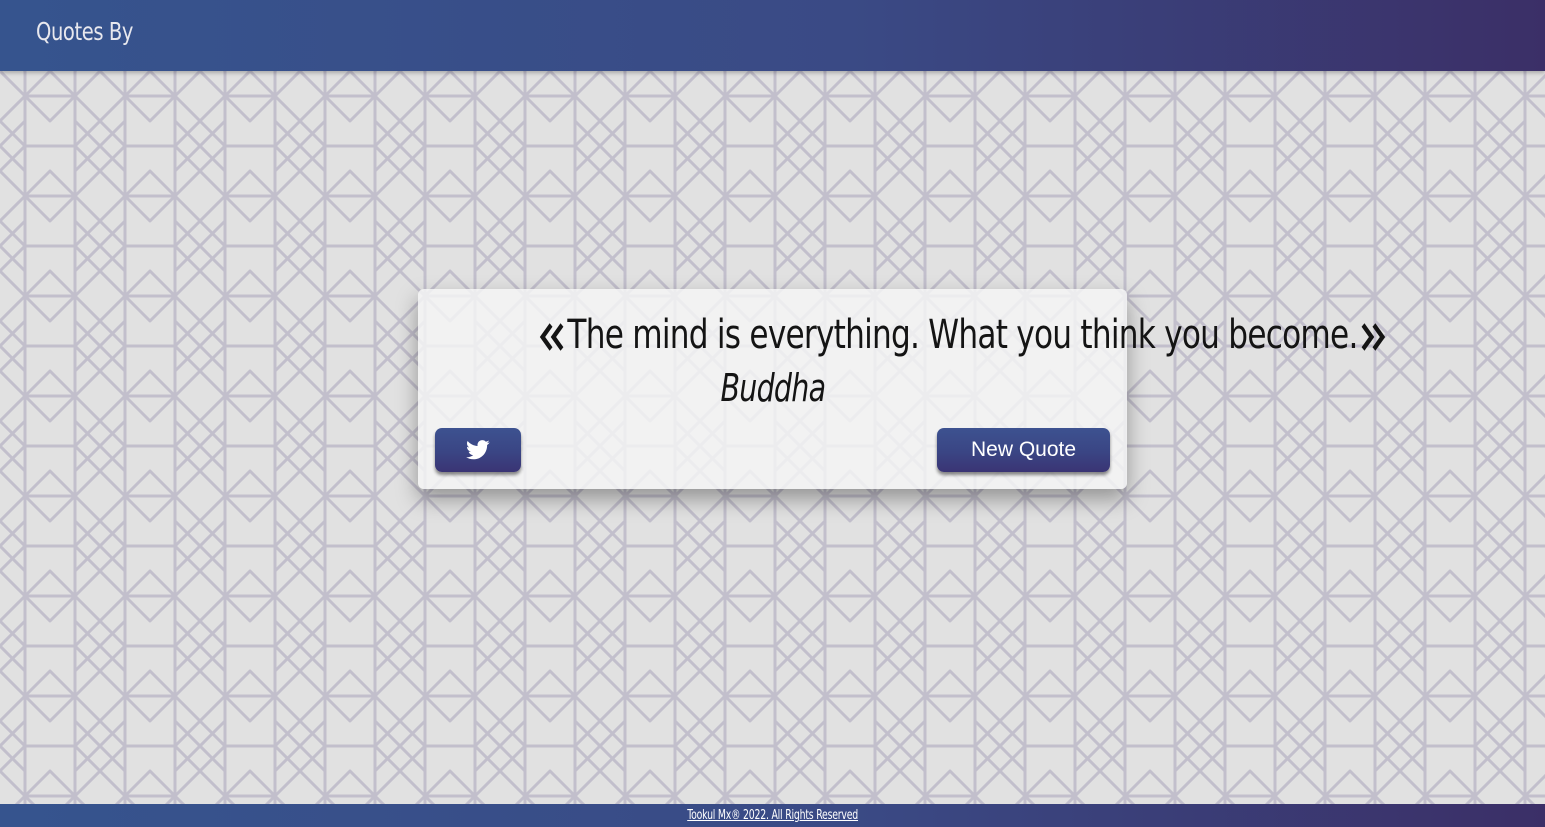 This screenshot has height=827, width=1545. I want to click on double-chevron-right-icon, so click(1373, 337).